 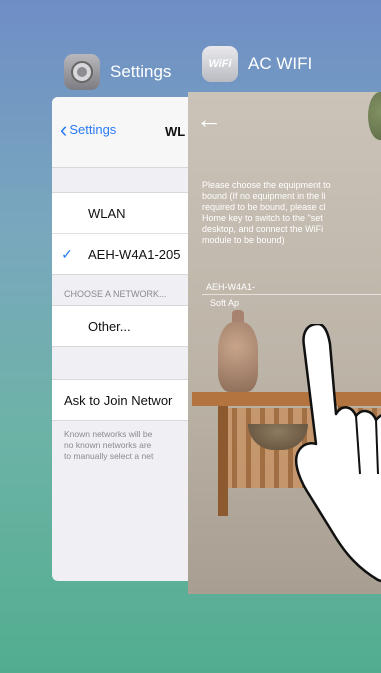 What do you see at coordinates (264, 207) in the screenshot?
I see `instruction-line: required to be bound, please cl` at bounding box center [264, 207].